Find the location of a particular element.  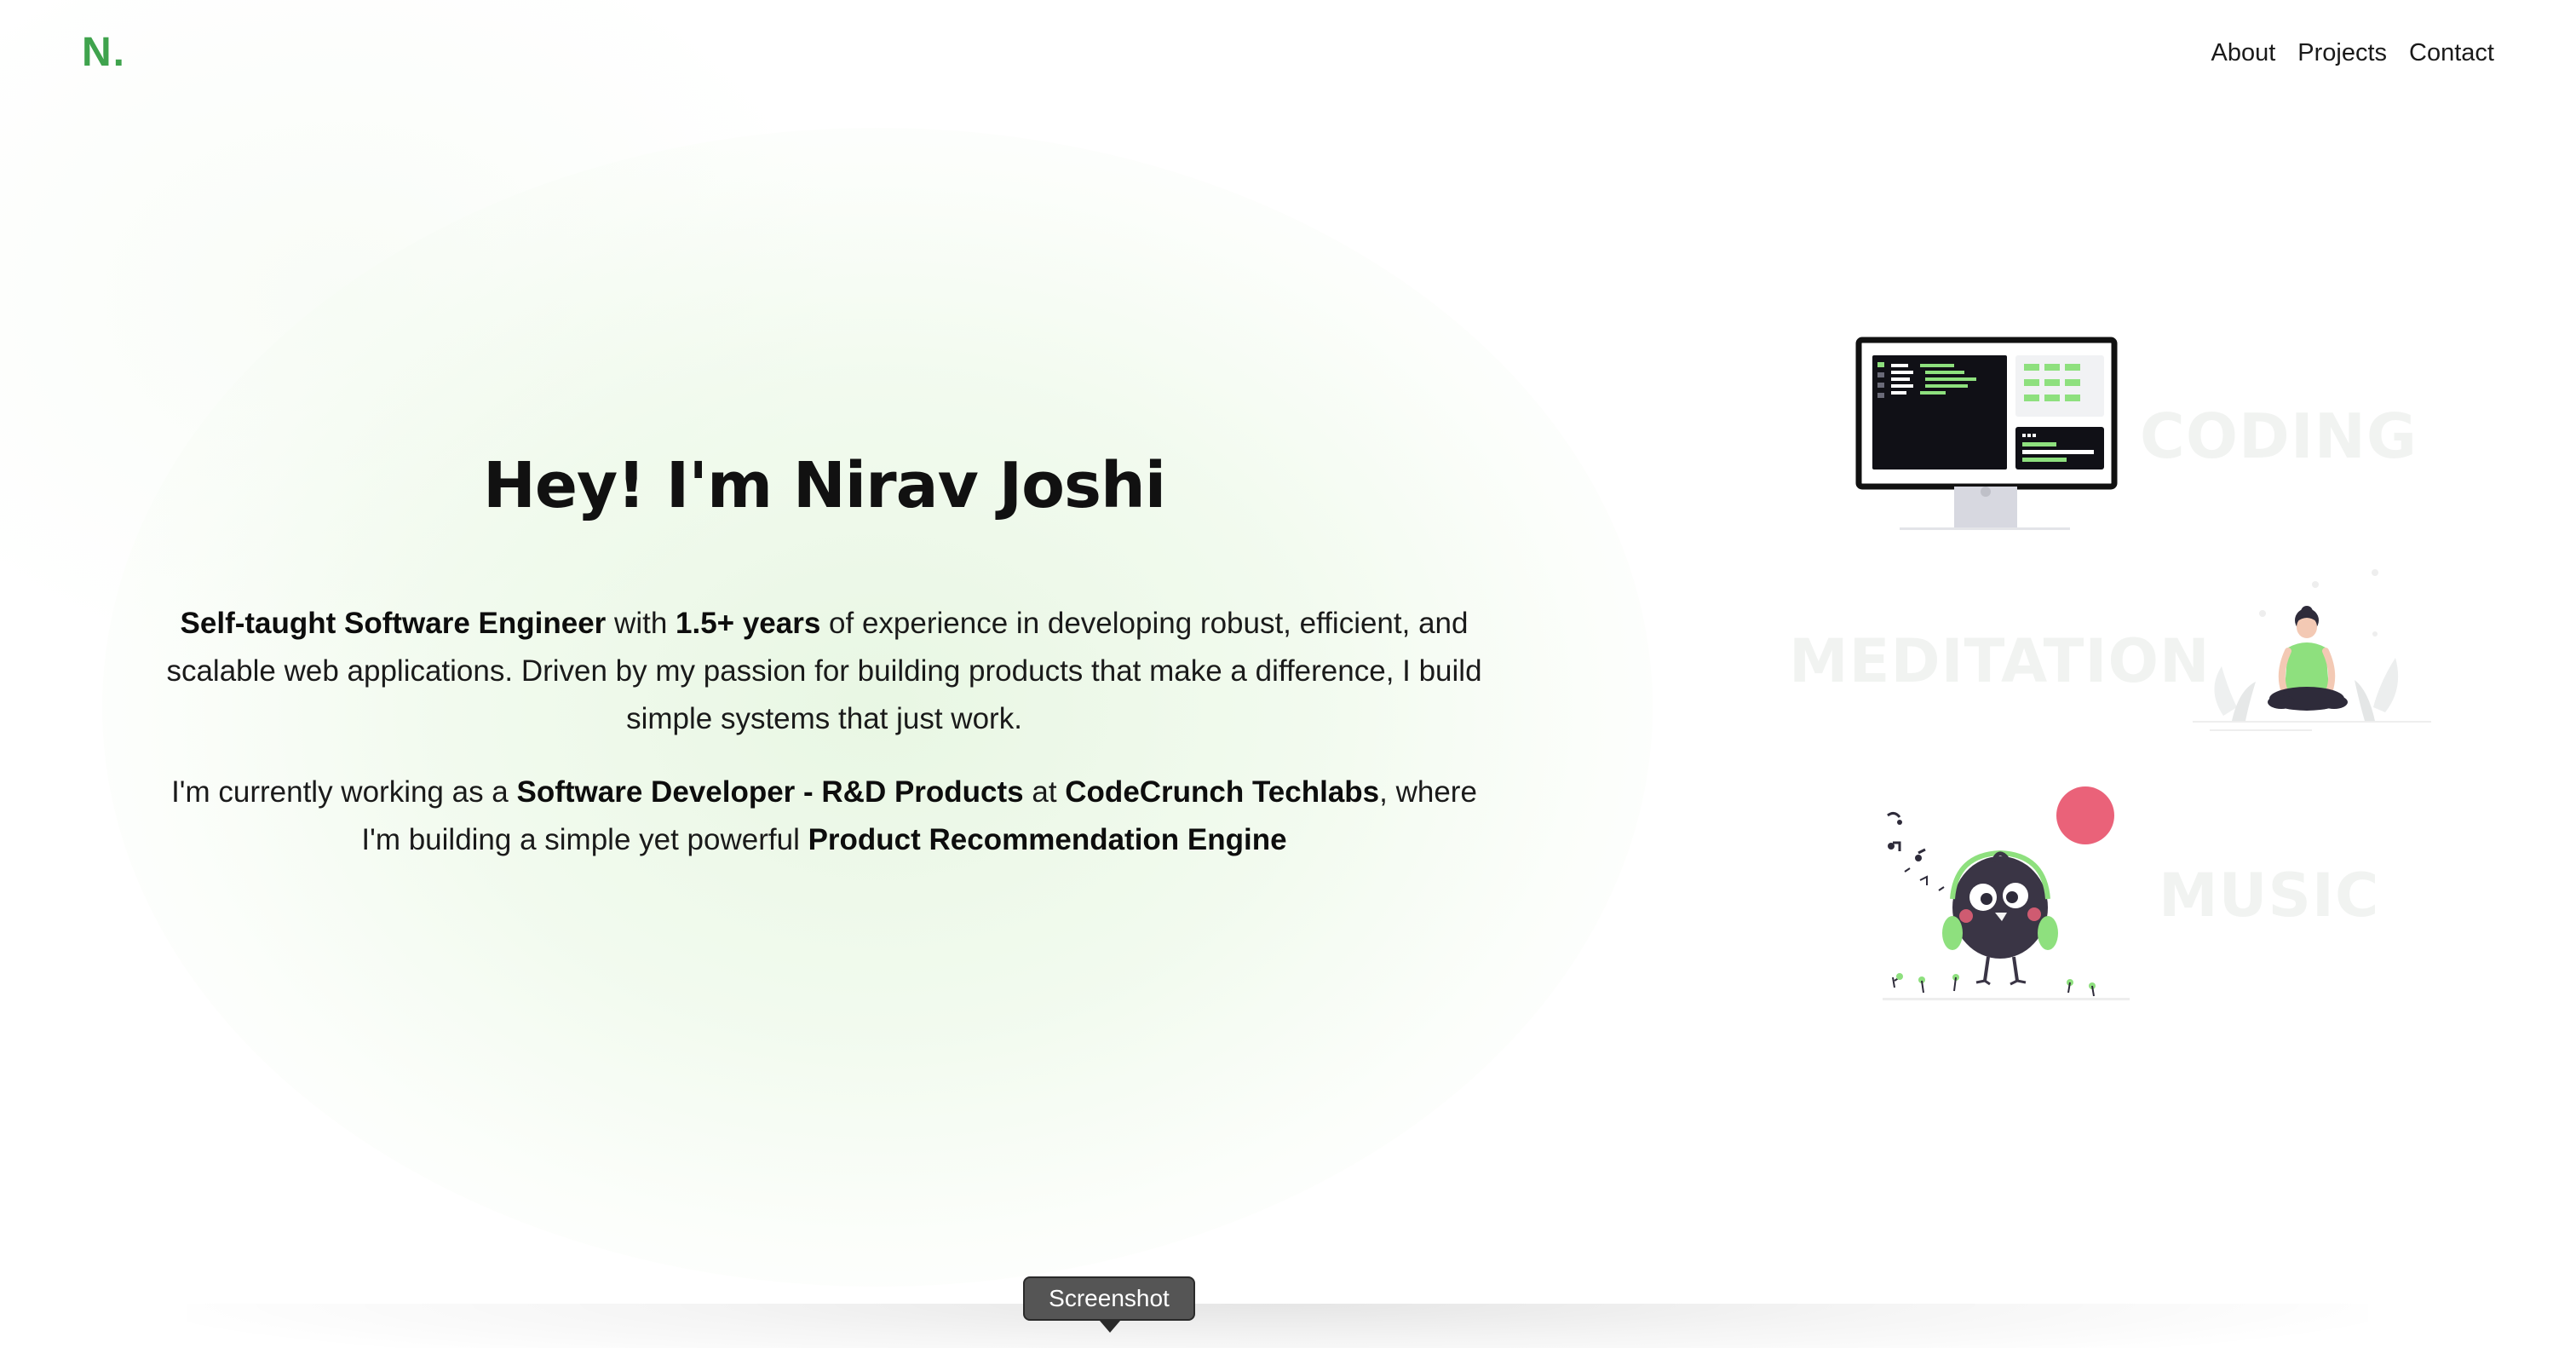

logo-letter: N is located at coordinates (98, 52).